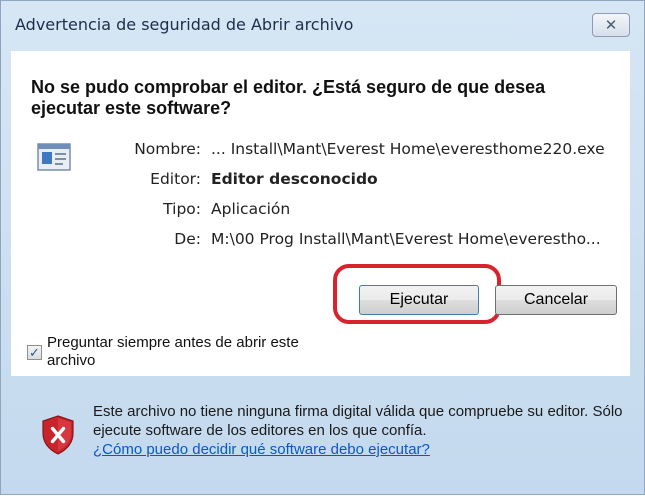 The width and height of the screenshot is (645, 496). What do you see at coordinates (175, 179) in the screenshot?
I see `publisher-label: Editor:` at bounding box center [175, 179].